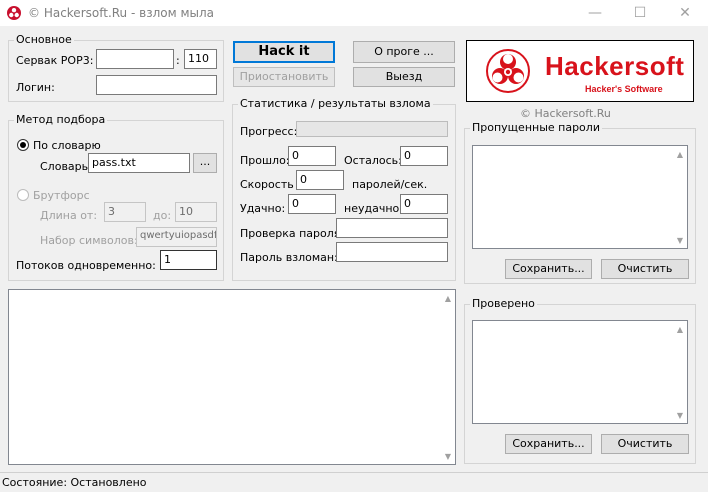 The image size is (708, 492). Describe the element at coordinates (44, 39) in the screenshot. I see `basic-group-label: Основное` at that location.